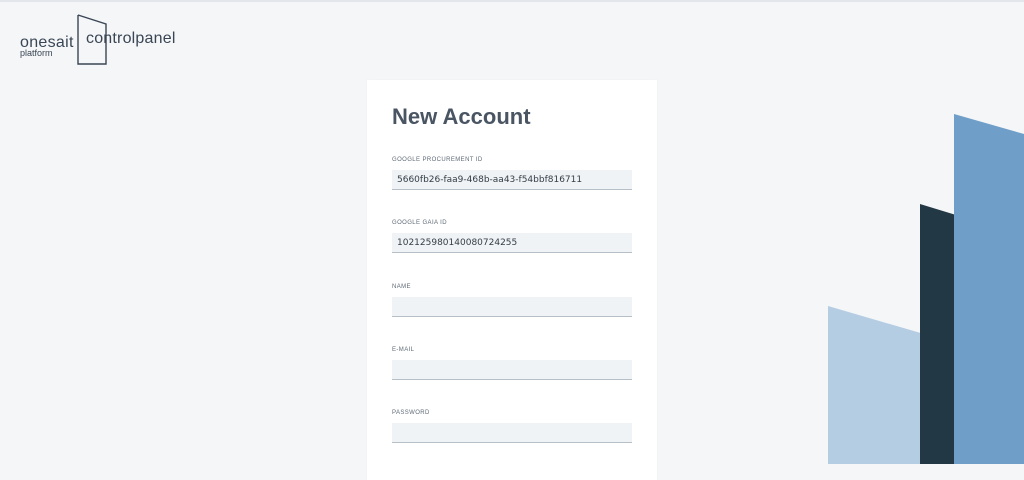  I want to click on gaia-id-field: GOOGLE GAIA ID, so click(512, 236).